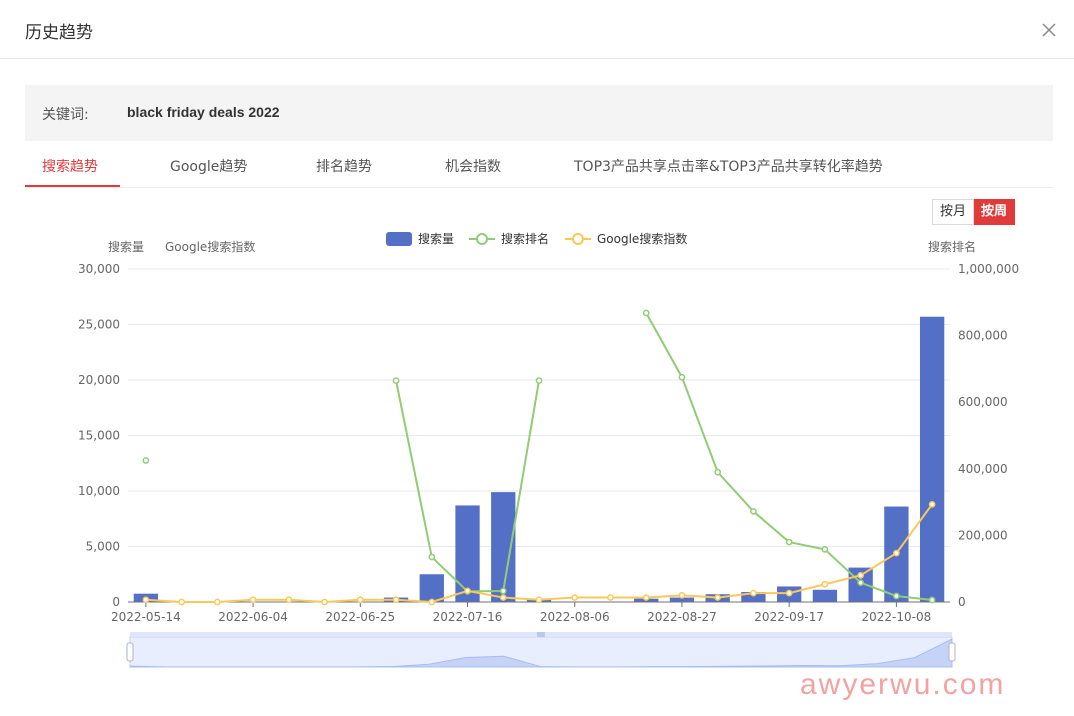 The image size is (1074, 716). I want to click on watermark: awyerwu.com, so click(903, 684).